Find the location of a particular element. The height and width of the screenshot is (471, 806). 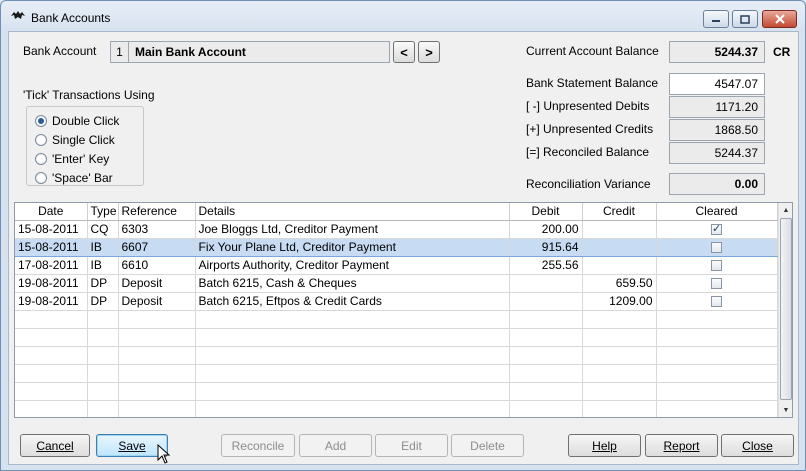

column-header-type: Type is located at coordinates (103, 212).